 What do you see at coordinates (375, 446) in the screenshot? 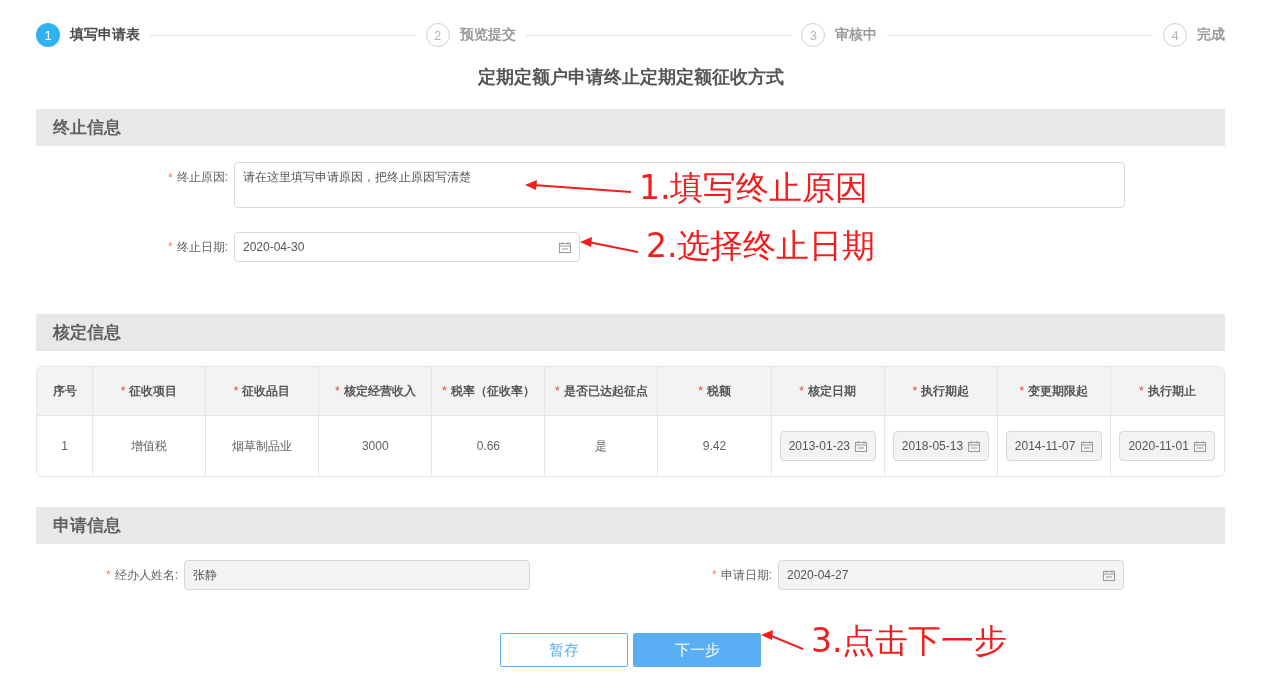
I see `table-cell: 3000` at bounding box center [375, 446].